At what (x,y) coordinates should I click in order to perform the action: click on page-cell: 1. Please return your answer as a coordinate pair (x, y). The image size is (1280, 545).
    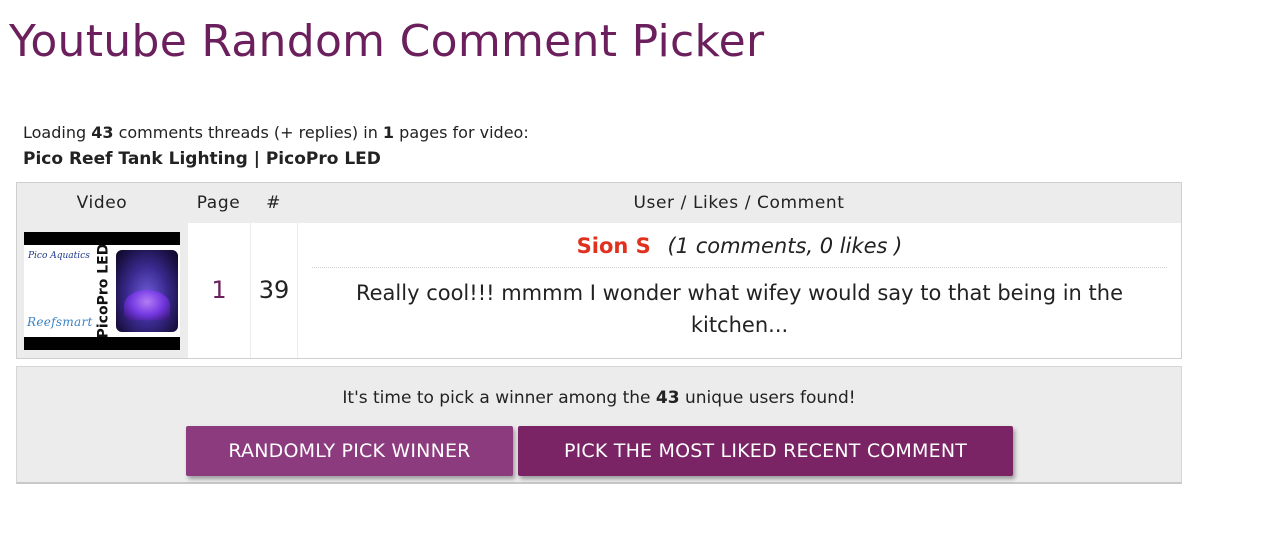
    Looking at the image, I should click on (219, 290).